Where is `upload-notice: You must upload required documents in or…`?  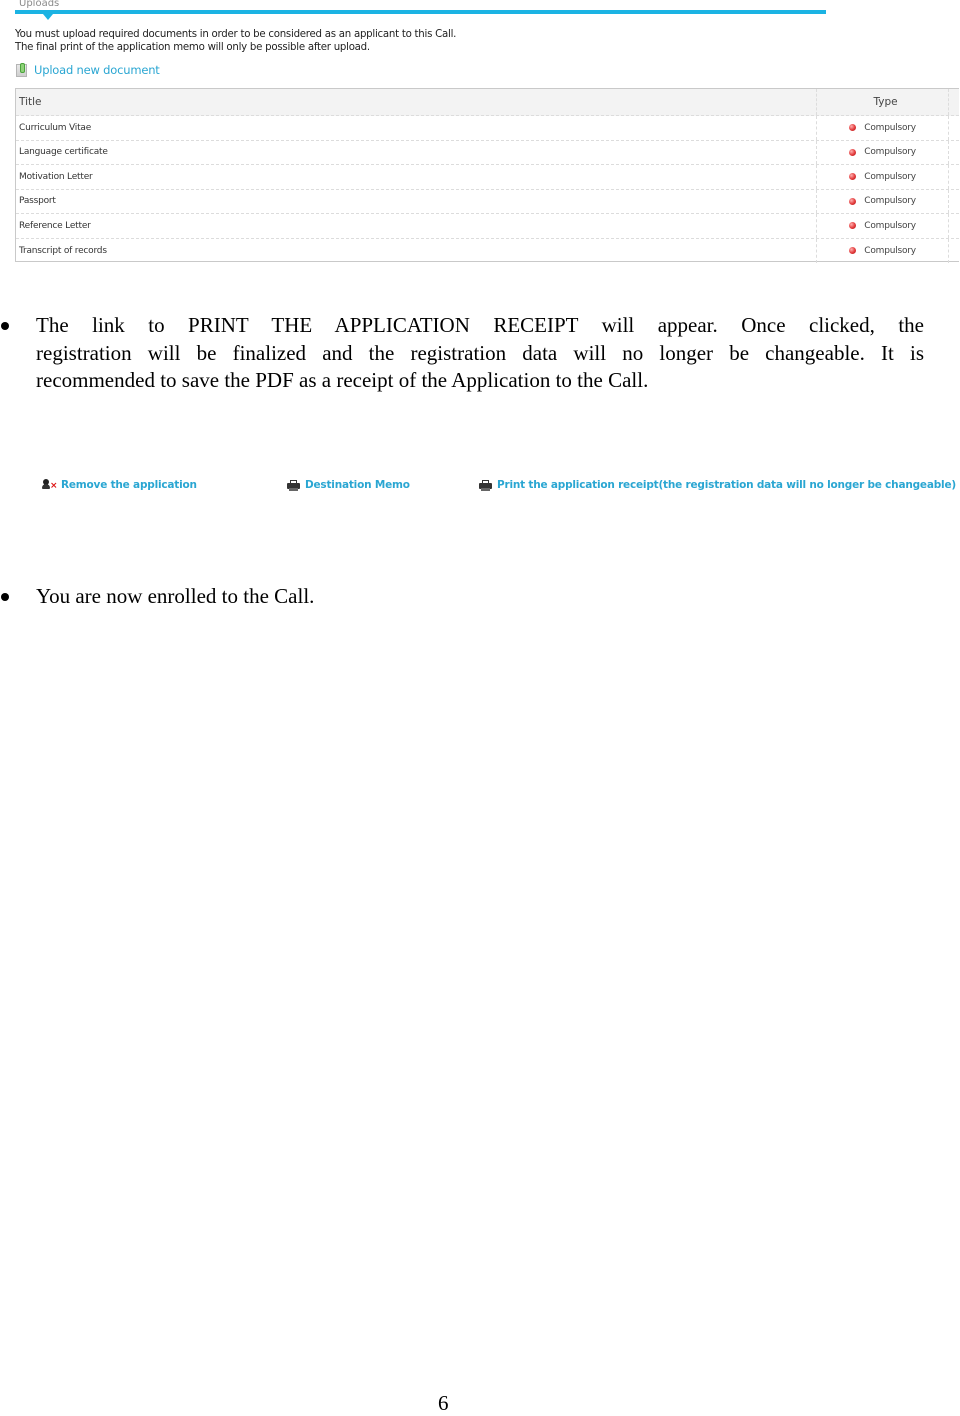
upload-notice: You must upload required documents in or… is located at coordinates (235, 41).